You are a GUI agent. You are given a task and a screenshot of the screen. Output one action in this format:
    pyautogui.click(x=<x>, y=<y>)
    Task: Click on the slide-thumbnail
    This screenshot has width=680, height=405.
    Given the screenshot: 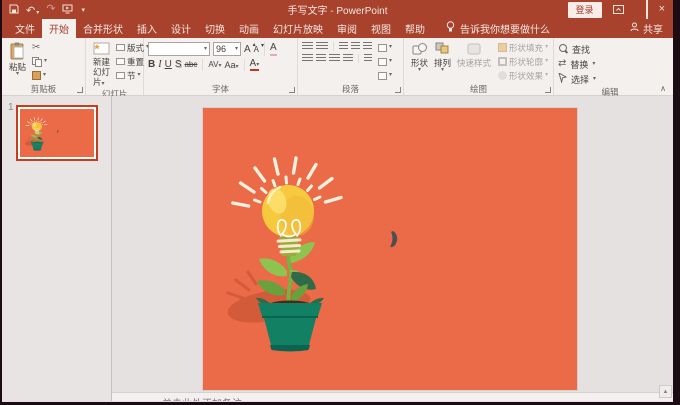 What is the action you would take?
    pyautogui.click(x=57, y=133)
    